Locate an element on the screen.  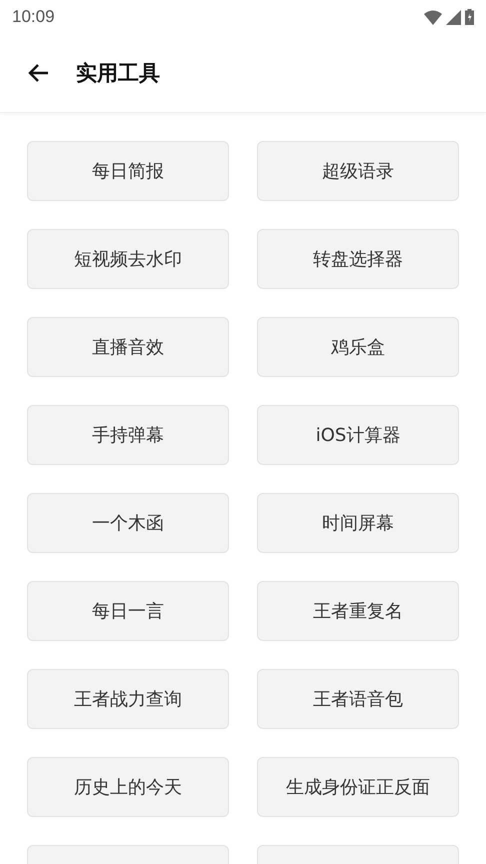
tool-button: 转盘选择器 is located at coordinates (358, 259).